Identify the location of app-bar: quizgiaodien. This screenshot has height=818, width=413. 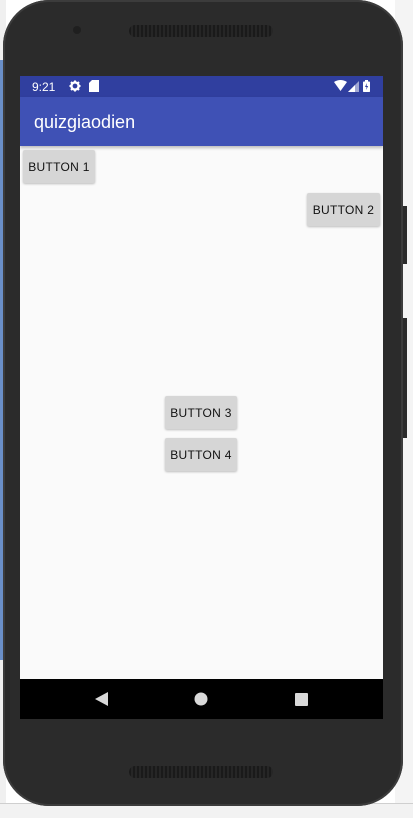
(201, 121).